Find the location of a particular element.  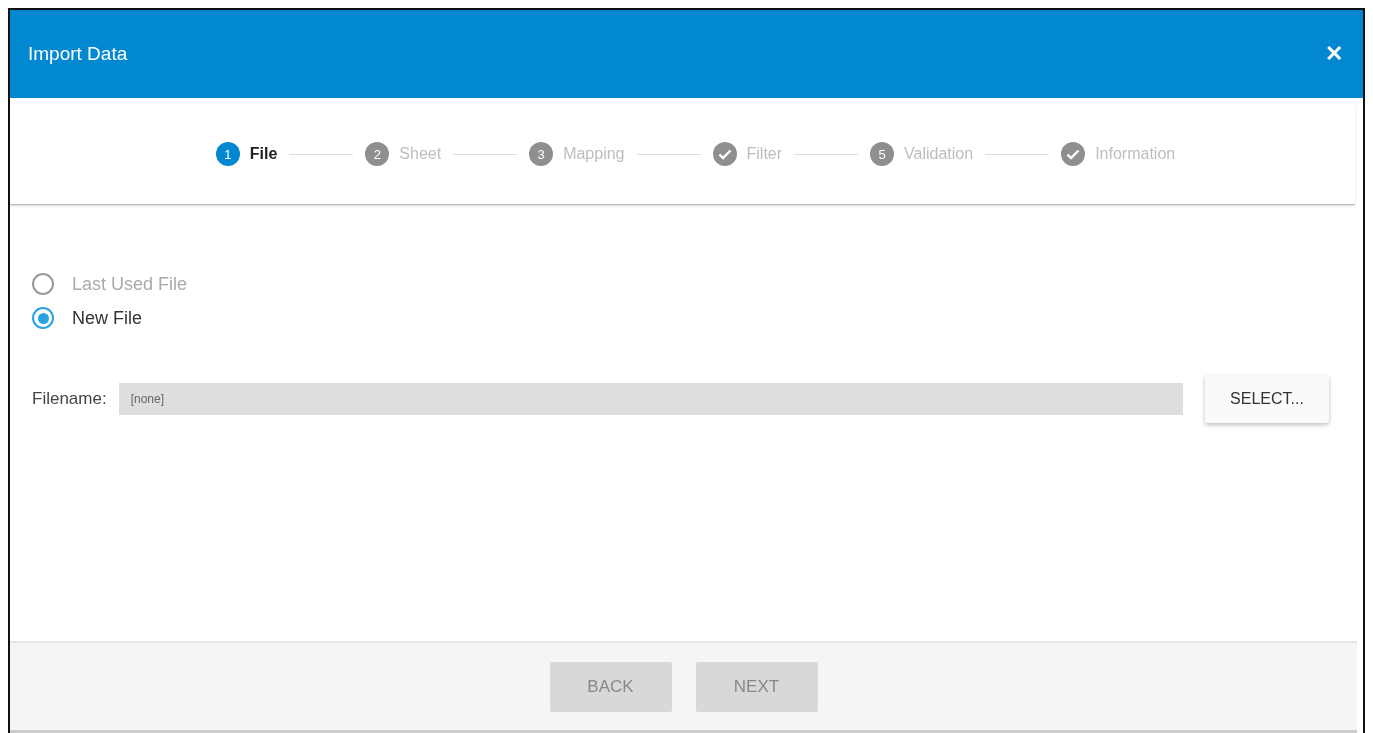

step: 5 Validation is located at coordinates (922, 154).